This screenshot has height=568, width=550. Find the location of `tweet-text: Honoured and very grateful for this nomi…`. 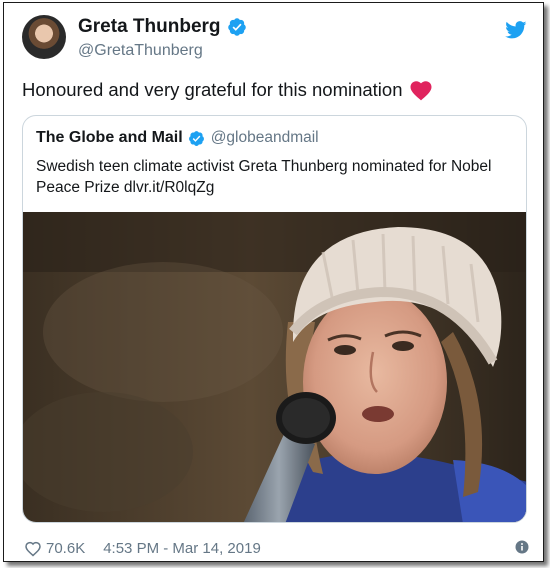

tweet-text: Honoured and very grateful for this nomi… is located at coordinates (227, 90).